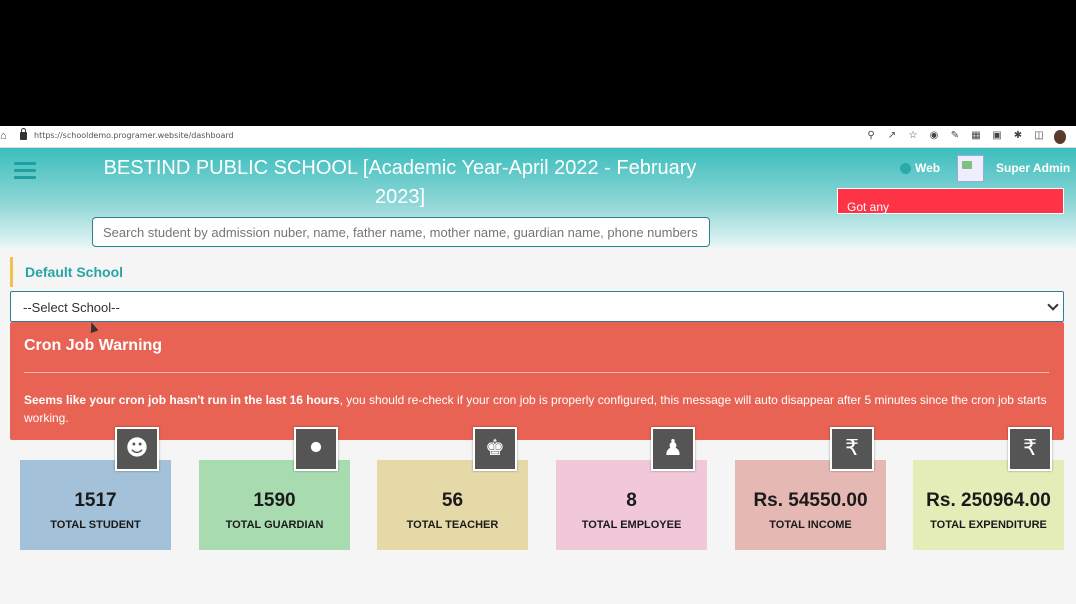 The height and width of the screenshot is (604, 1076). What do you see at coordinates (965, 136) in the screenshot?
I see `browser-tools: ⚲ ↗ ☆ ◉ ✎ ▦ ▣ ✱ ◫` at bounding box center [965, 136].